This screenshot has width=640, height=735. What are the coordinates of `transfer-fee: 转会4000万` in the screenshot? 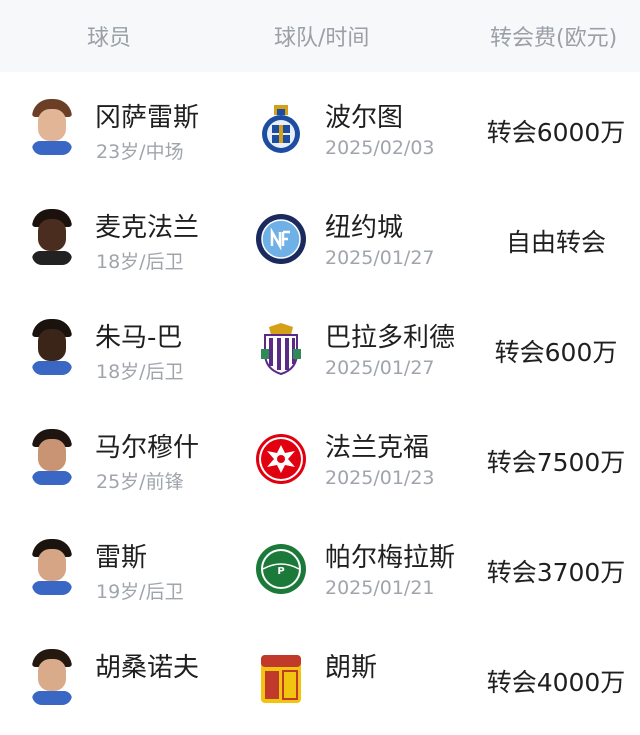 It's located at (556, 682).